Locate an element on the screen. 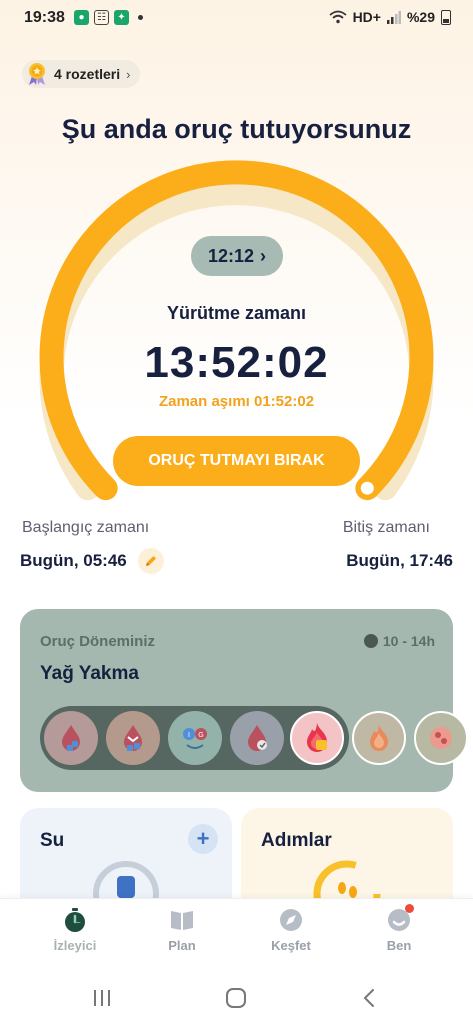 The image size is (473, 1024). notification-dot is located at coordinates (409, 908).